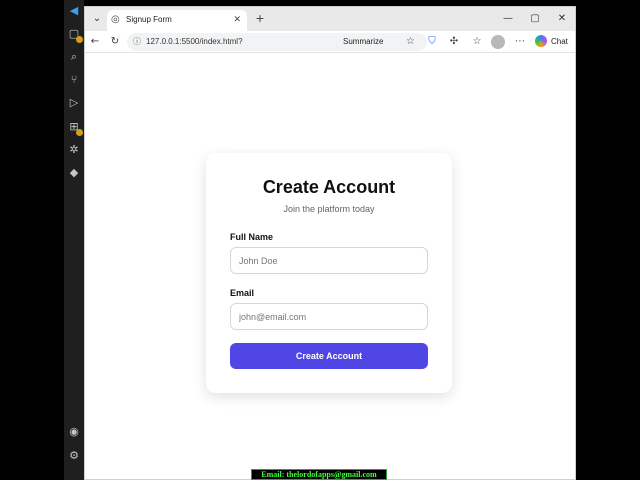 Image resolution: width=640 pixels, height=480 pixels. Describe the element at coordinates (329, 316) in the screenshot. I see `email-input` at that location.